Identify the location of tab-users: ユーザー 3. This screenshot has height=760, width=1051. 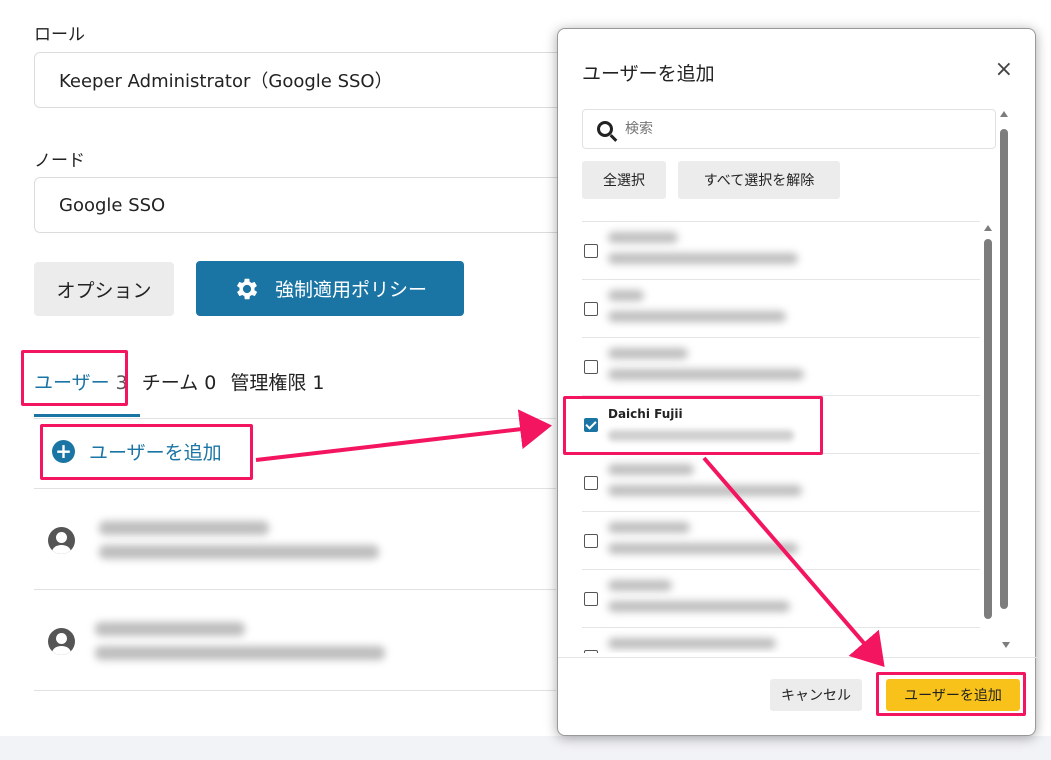
(81, 381).